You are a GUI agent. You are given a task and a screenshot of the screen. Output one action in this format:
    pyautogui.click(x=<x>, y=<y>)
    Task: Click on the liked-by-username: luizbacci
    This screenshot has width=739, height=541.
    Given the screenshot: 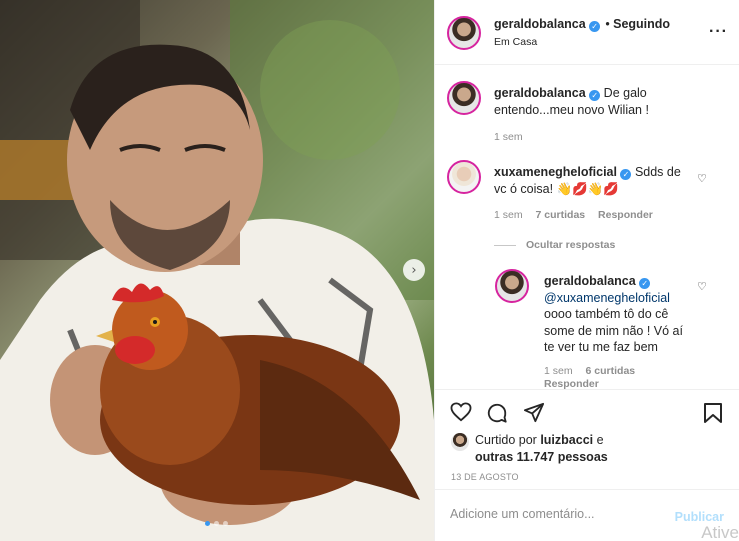 What is the action you would take?
    pyautogui.click(x=566, y=440)
    